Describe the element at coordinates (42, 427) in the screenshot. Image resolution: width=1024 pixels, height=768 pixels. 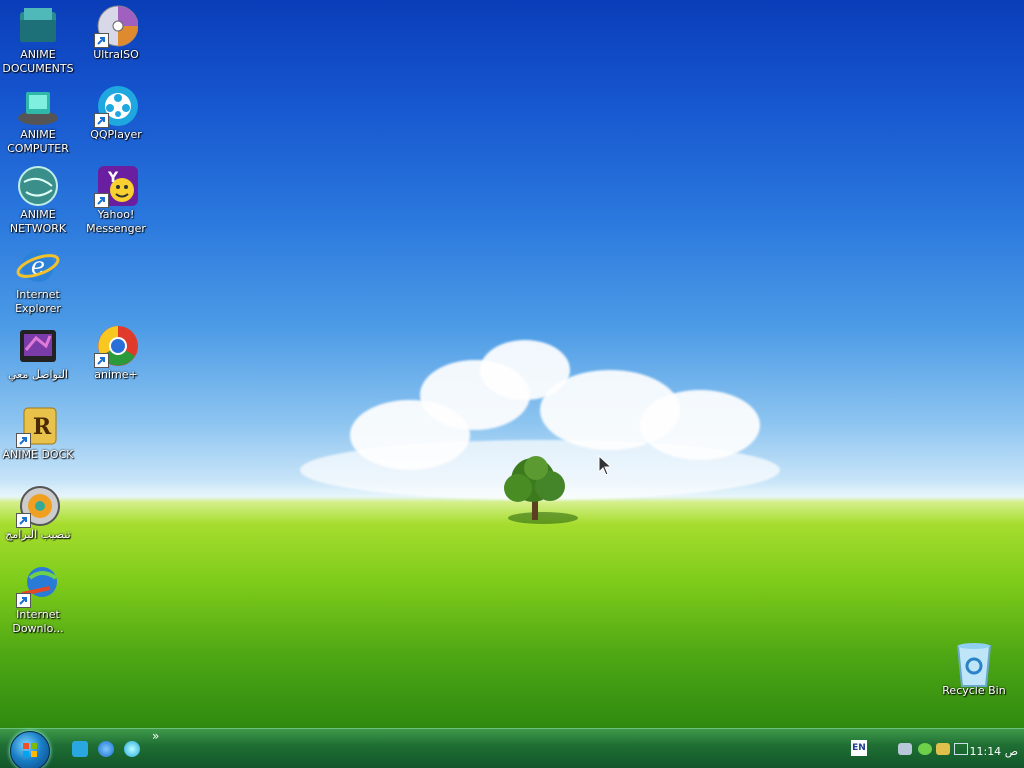
I see `svg-text: R` at that location.